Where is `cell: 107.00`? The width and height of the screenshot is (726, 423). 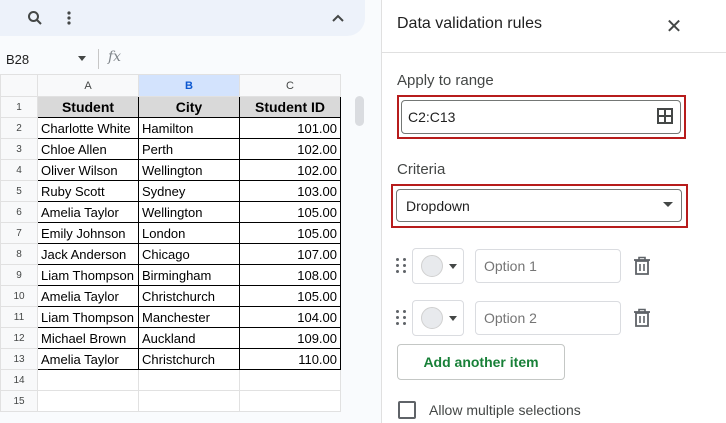 cell: 107.00 is located at coordinates (290, 254).